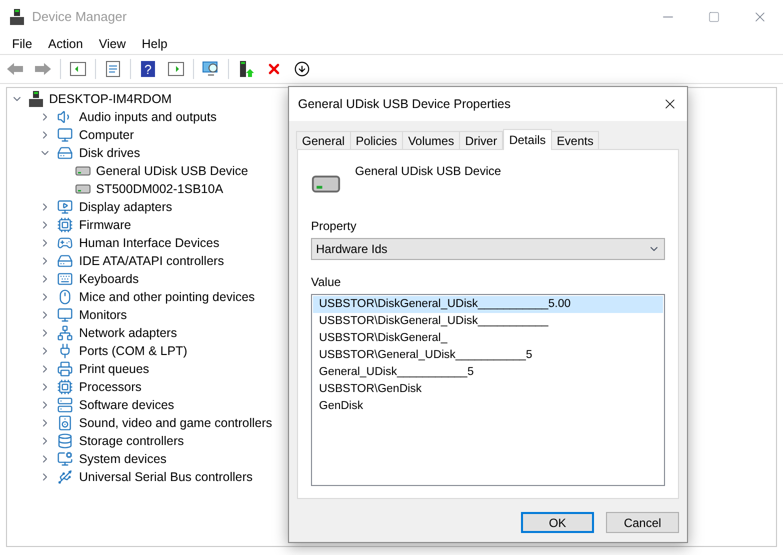 The image size is (783, 555). I want to click on value-label: Value, so click(326, 282).